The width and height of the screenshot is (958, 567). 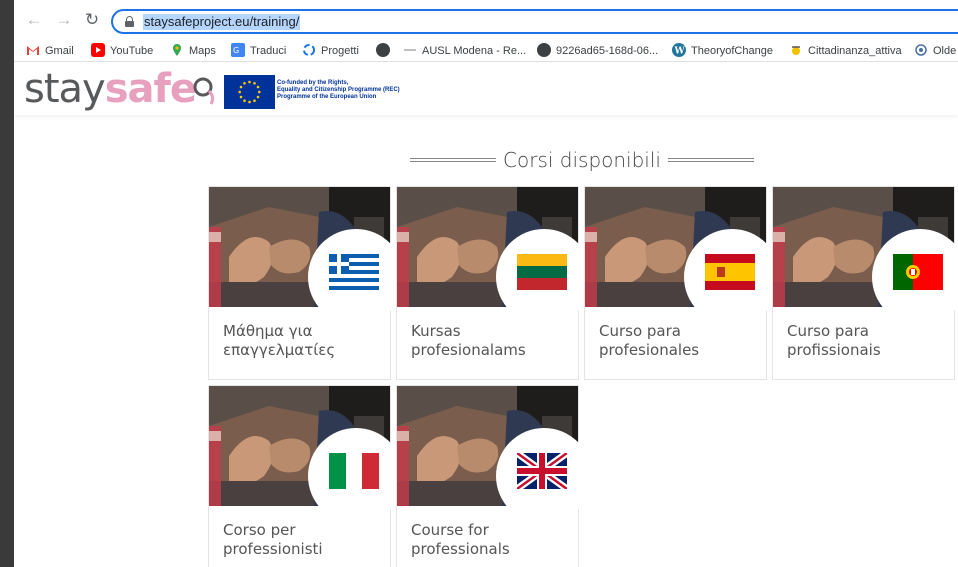 What do you see at coordinates (34, 20) in the screenshot?
I see `back-icon: ←` at bounding box center [34, 20].